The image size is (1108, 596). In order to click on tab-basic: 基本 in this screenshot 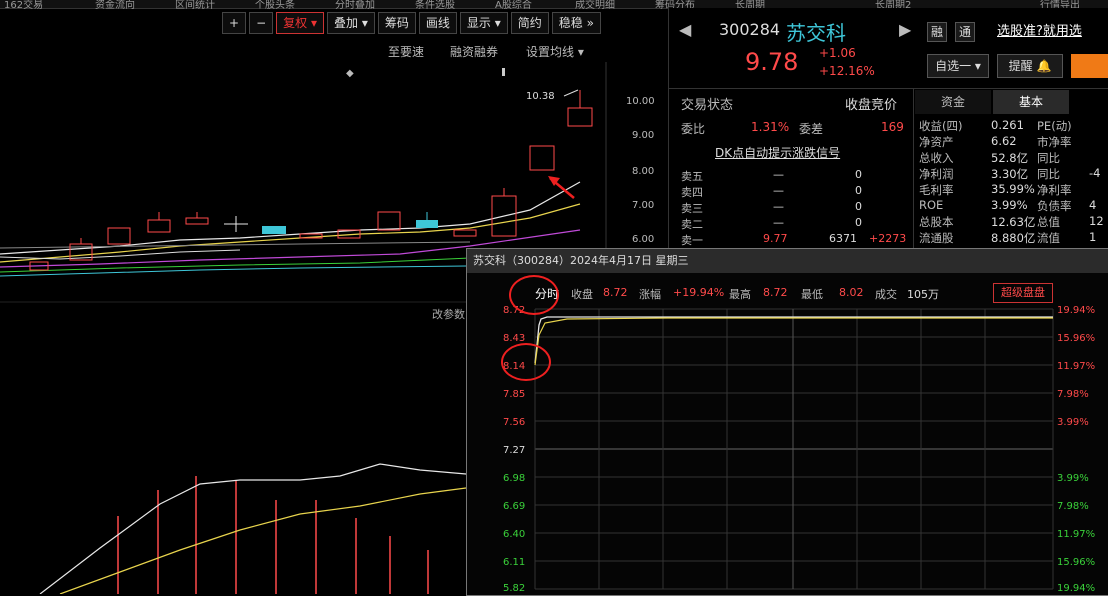, I will do `click(1031, 102)`.